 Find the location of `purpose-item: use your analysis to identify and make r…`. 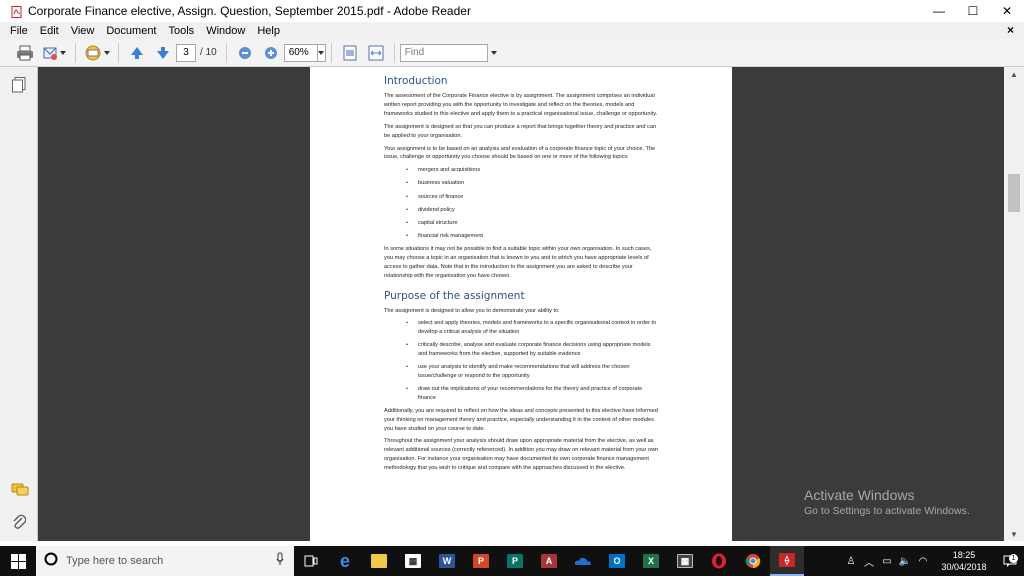

purpose-item: use your analysis to identify and make r… is located at coordinates (533, 372).